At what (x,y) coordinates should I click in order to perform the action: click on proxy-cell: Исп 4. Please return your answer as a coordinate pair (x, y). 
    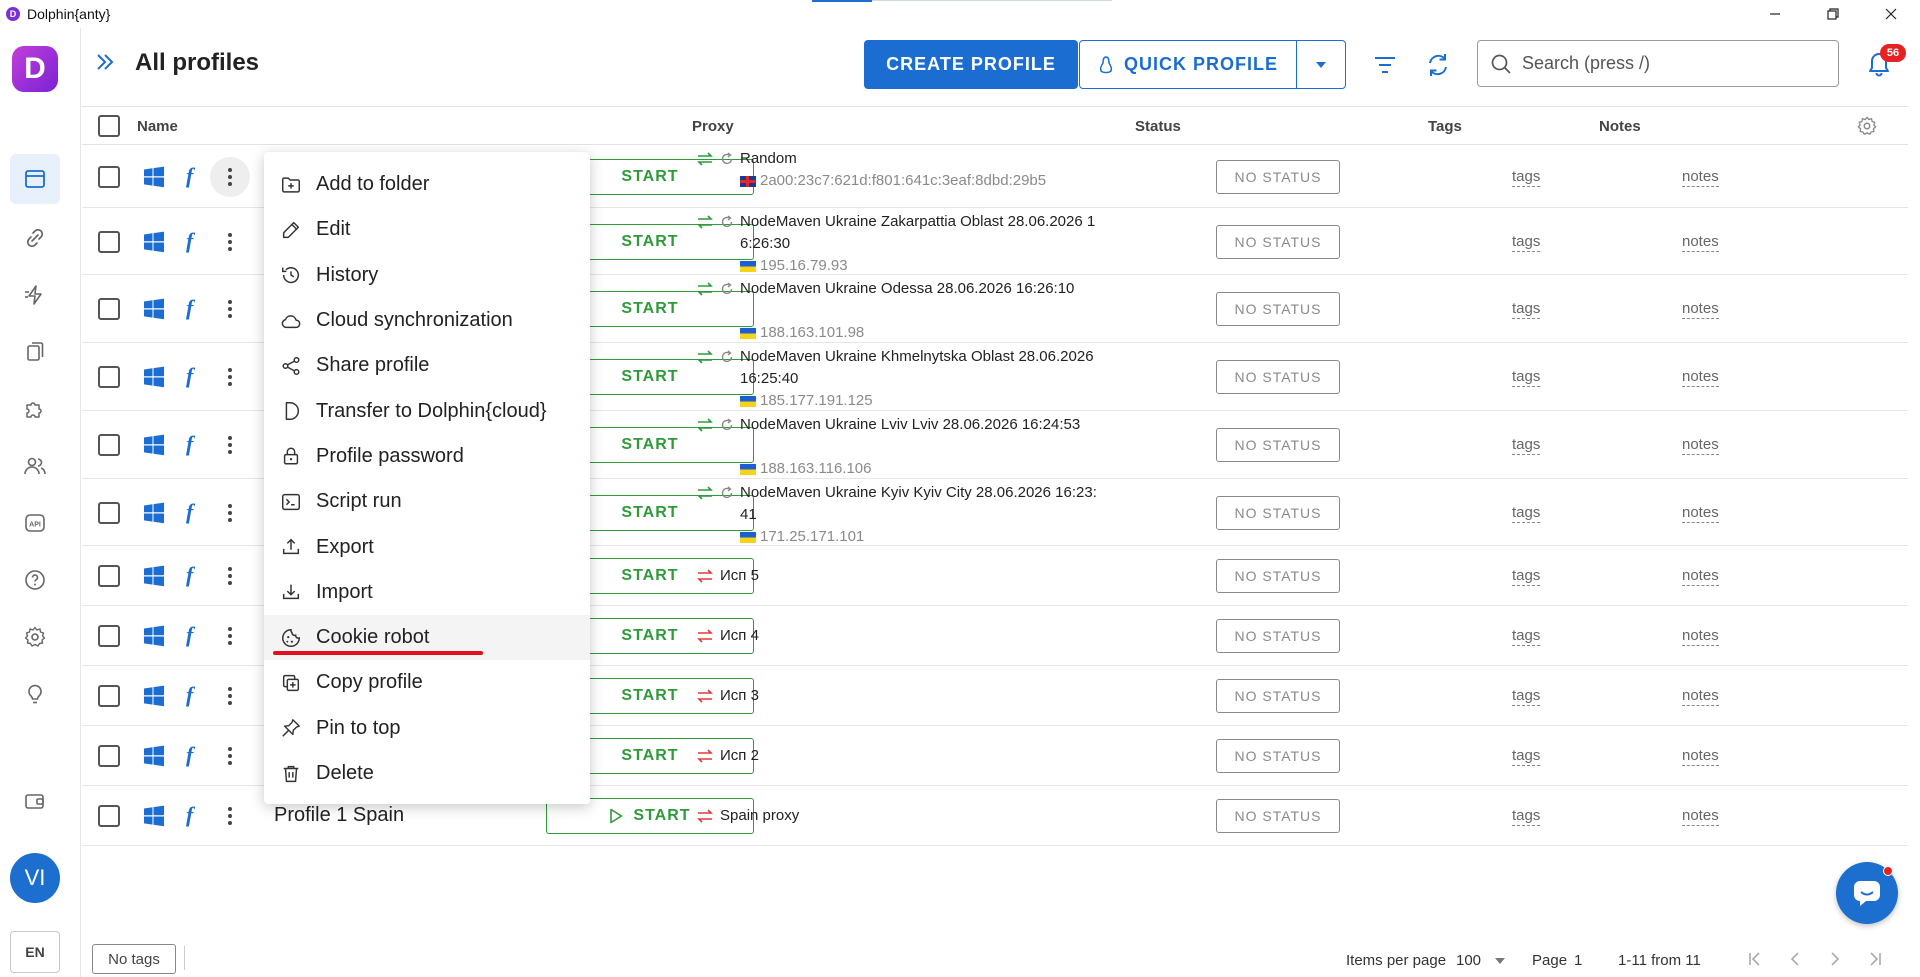
    Looking at the image, I should click on (936, 636).